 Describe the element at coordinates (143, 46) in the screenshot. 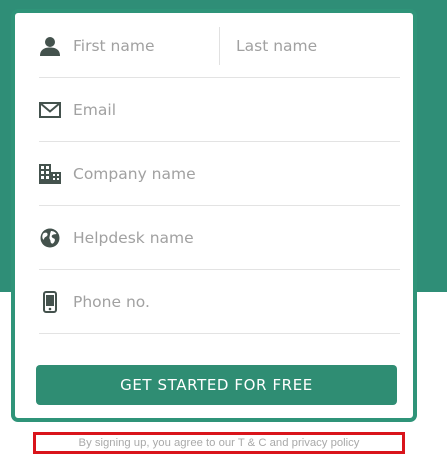

I see `first-name-input` at that location.